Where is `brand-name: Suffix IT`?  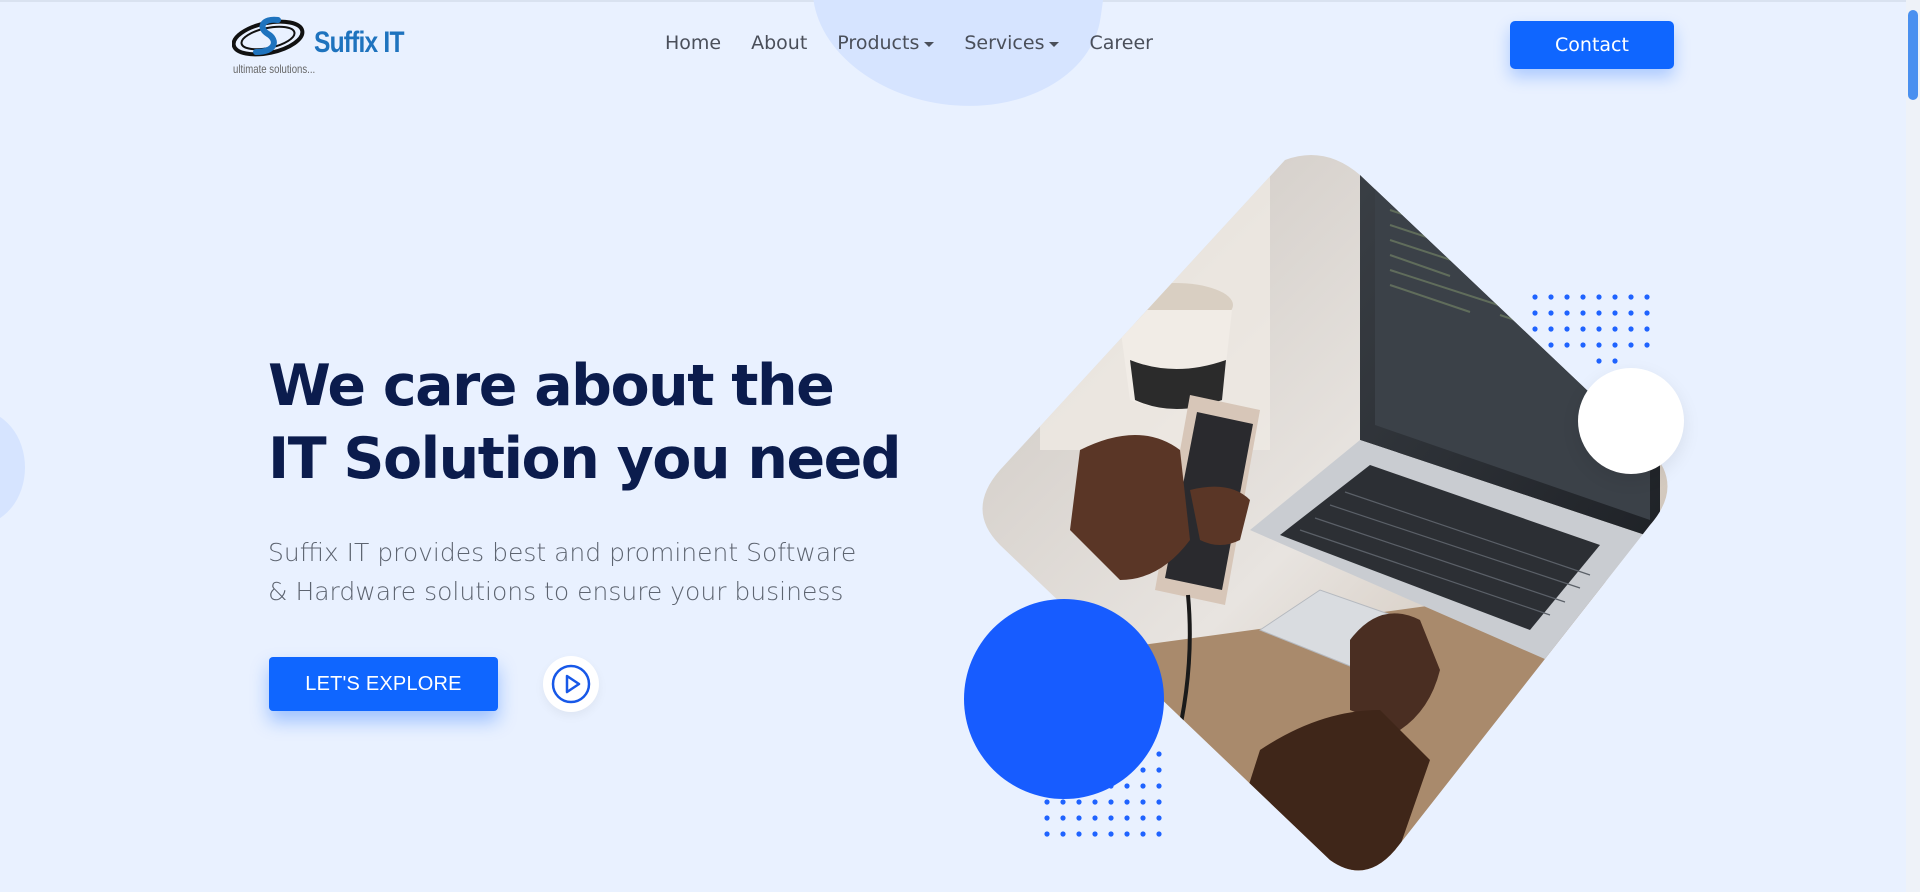
brand-name: Suffix IT is located at coordinates (359, 42).